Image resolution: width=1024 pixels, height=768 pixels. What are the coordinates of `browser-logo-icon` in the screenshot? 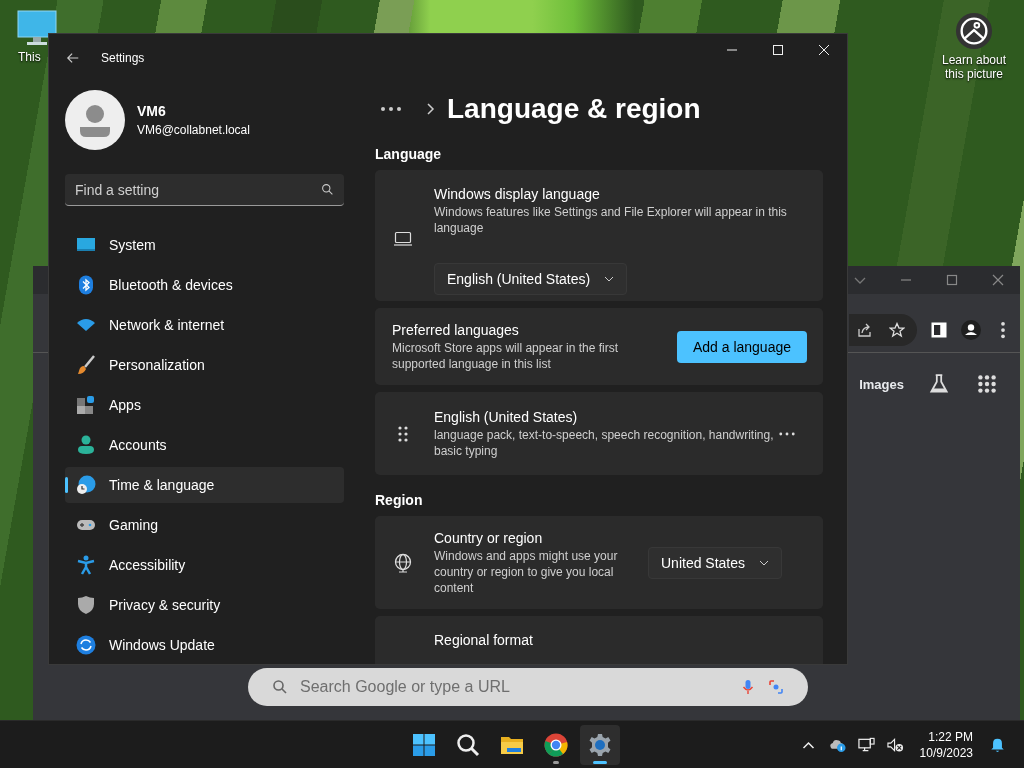 It's located at (556, 744).